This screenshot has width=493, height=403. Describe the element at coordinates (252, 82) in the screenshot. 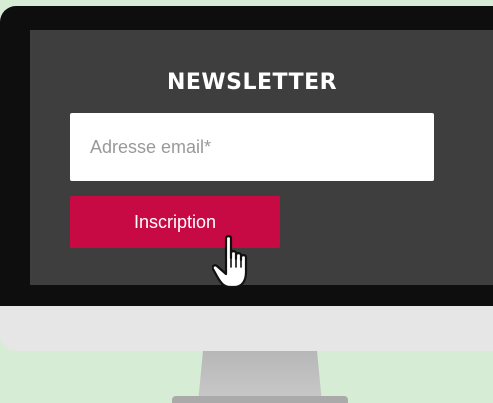

I see `newsletter-title: NEWSLETTER` at that location.